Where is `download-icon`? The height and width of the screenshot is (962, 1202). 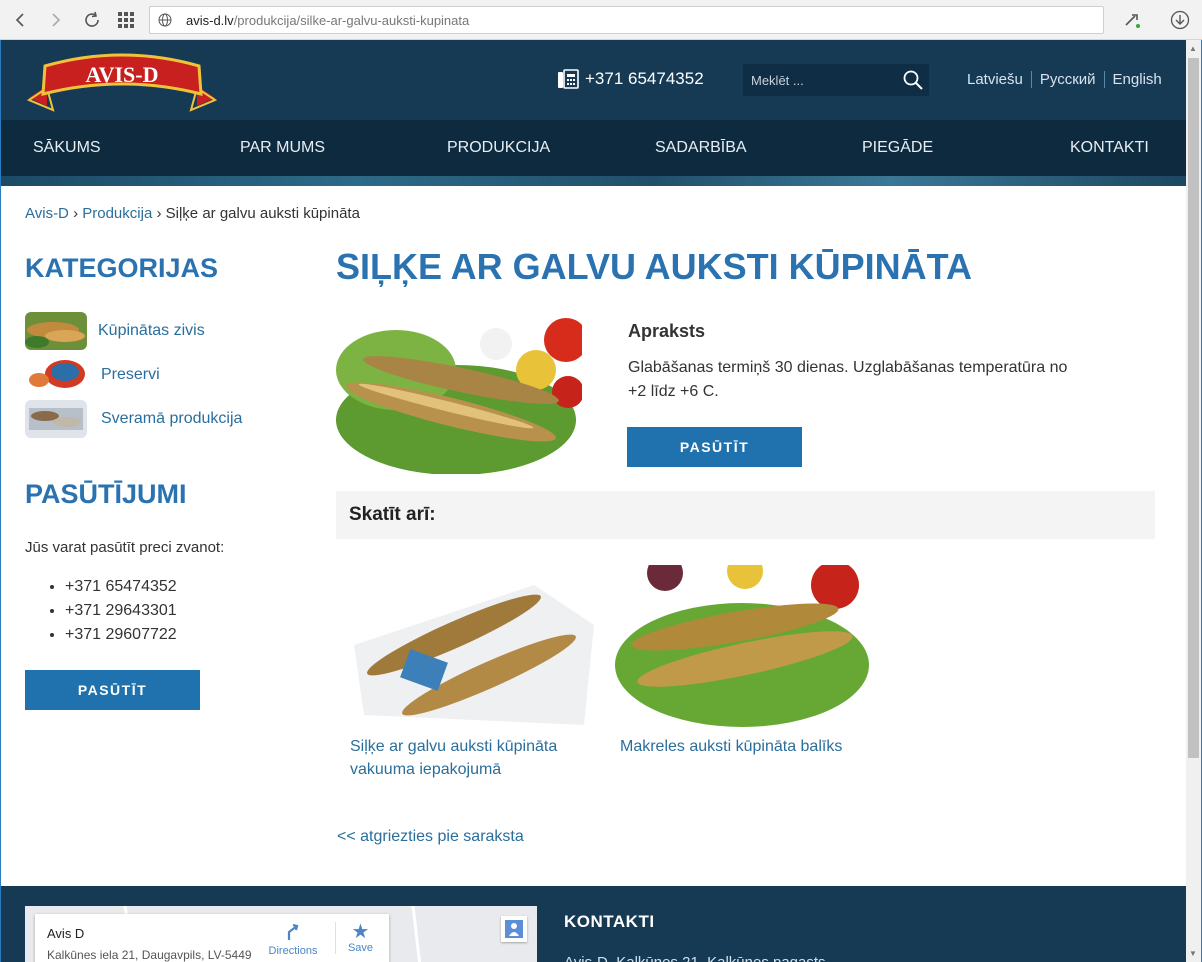
download-icon is located at coordinates (1180, 20).